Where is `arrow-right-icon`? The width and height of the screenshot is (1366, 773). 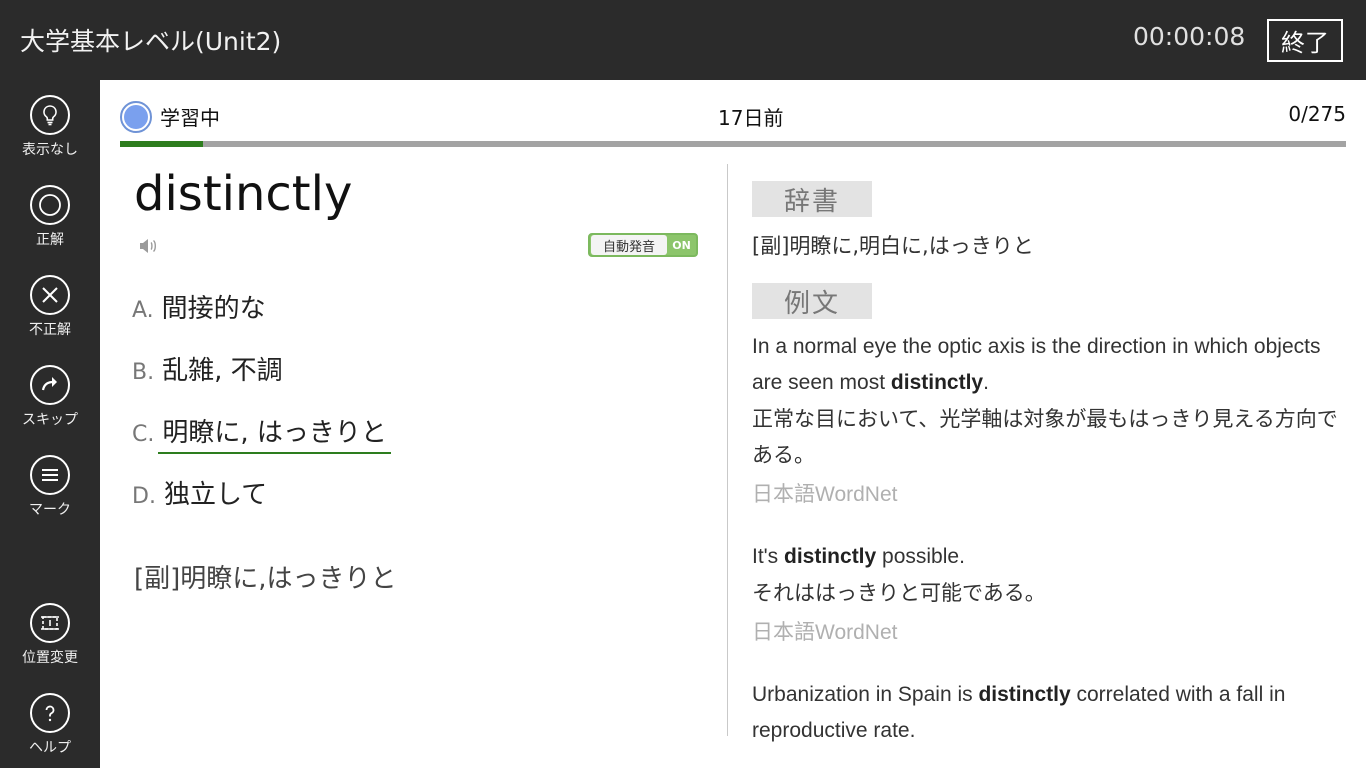
arrow-right-icon is located at coordinates (50, 385).